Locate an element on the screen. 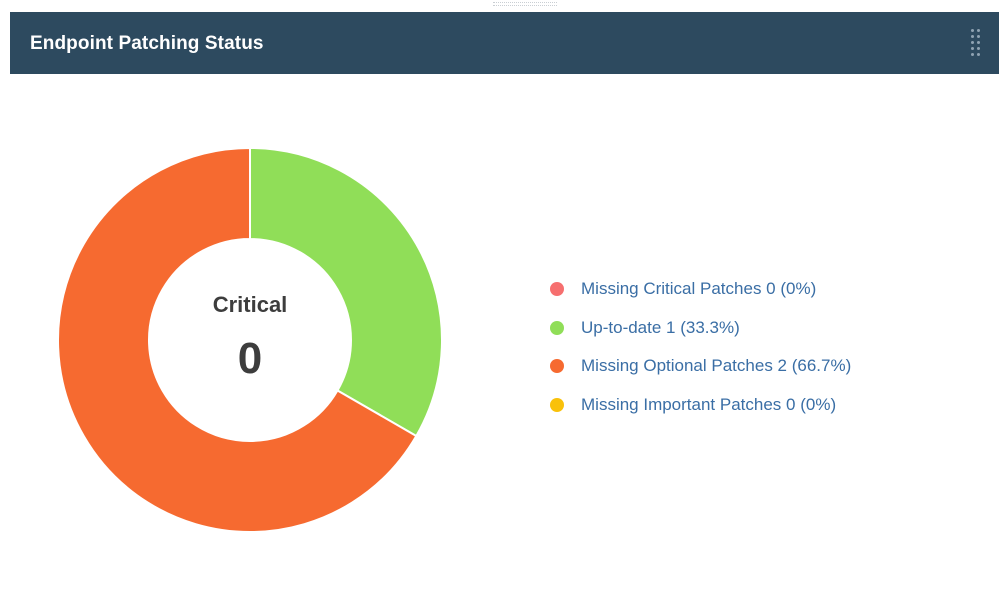 This screenshot has width=999, height=595. donut-center-label: Critical is located at coordinates (250, 304).